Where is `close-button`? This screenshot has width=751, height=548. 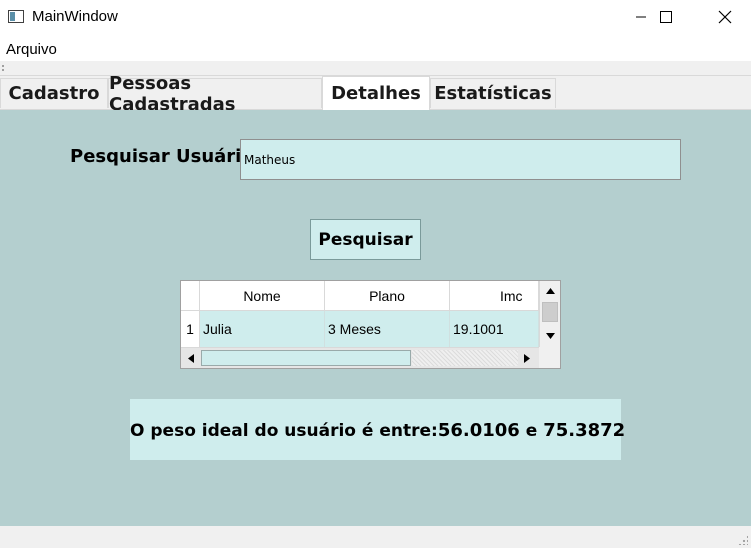 close-button is located at coordinates (725, 17).